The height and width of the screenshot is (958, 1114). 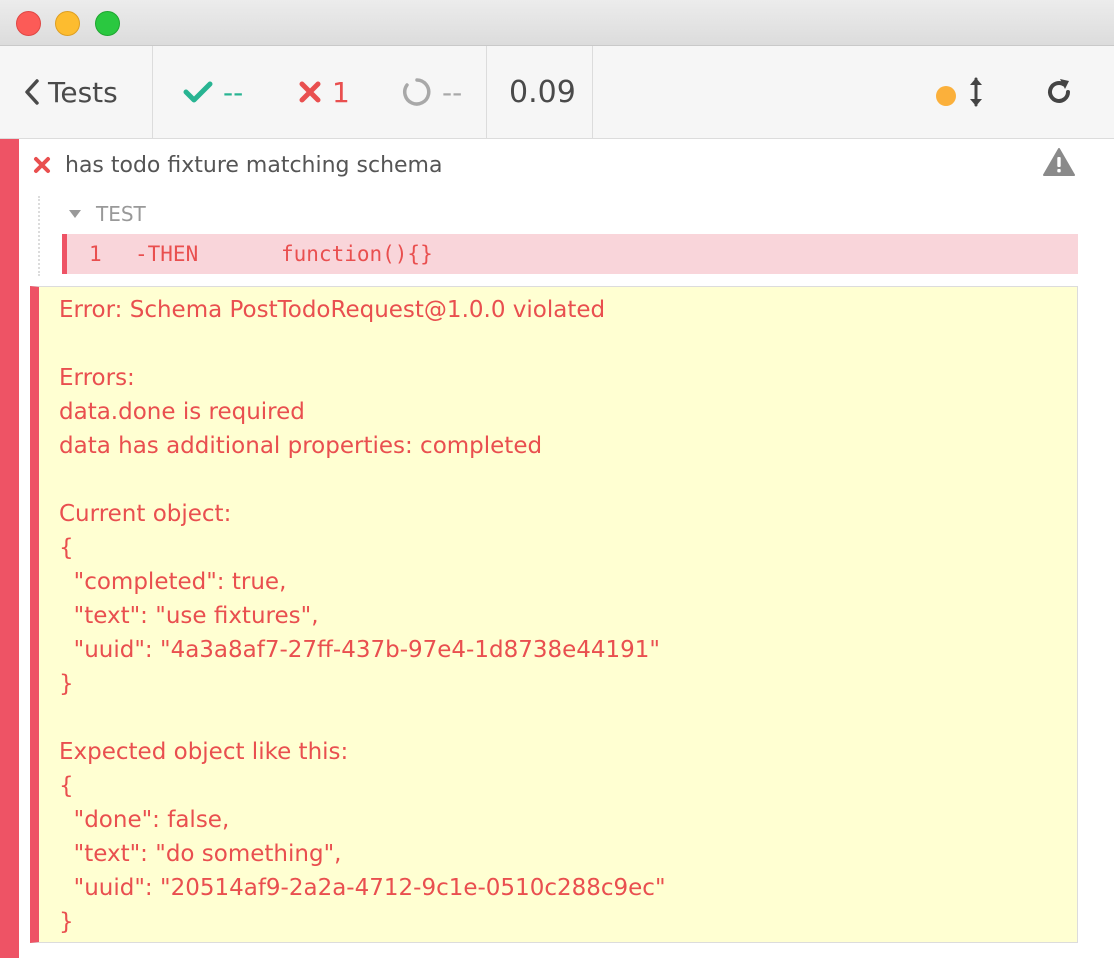 What do you see at coordinates (67, 23) in the screenshot?
I see `minimize-window-button` at bounding box center [67, 23].